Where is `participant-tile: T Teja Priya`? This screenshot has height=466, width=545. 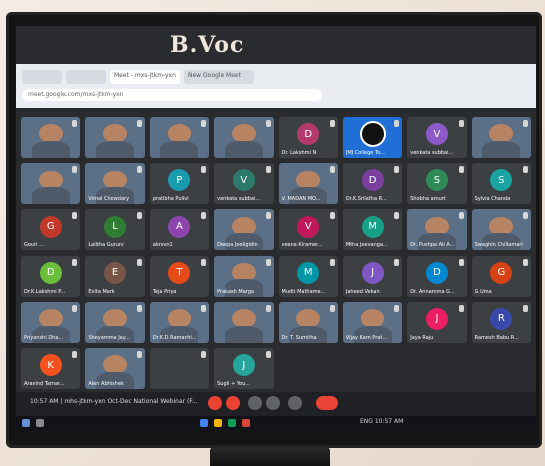
participant-tile: T Teja Priya is located at coordinates (179, 276).